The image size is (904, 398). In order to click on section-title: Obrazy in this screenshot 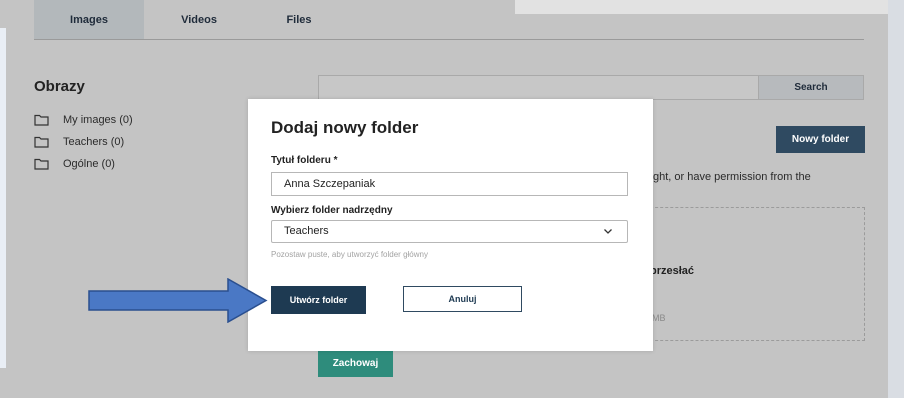, I will do `click(59, 86)`.